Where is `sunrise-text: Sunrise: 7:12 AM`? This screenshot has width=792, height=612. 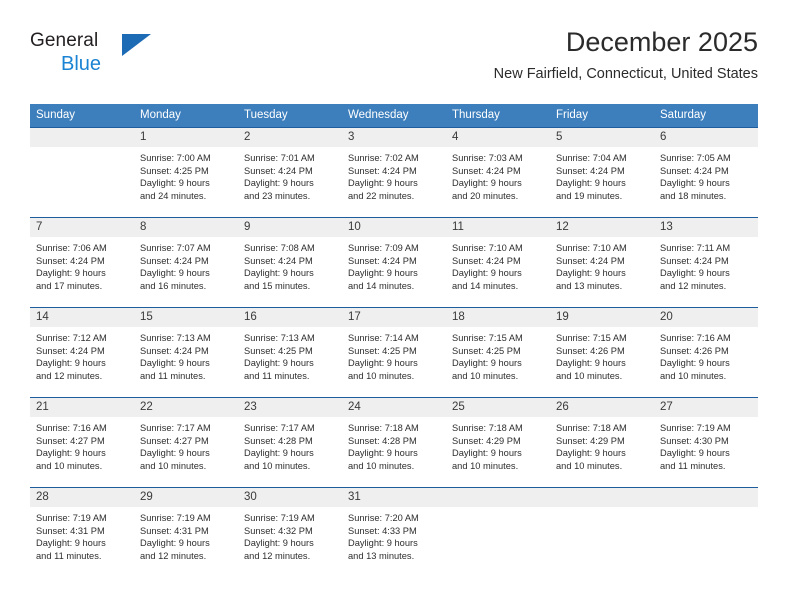 sunrise-text: Sunrise: 7:12 AM is located at coordinates (71, 338).